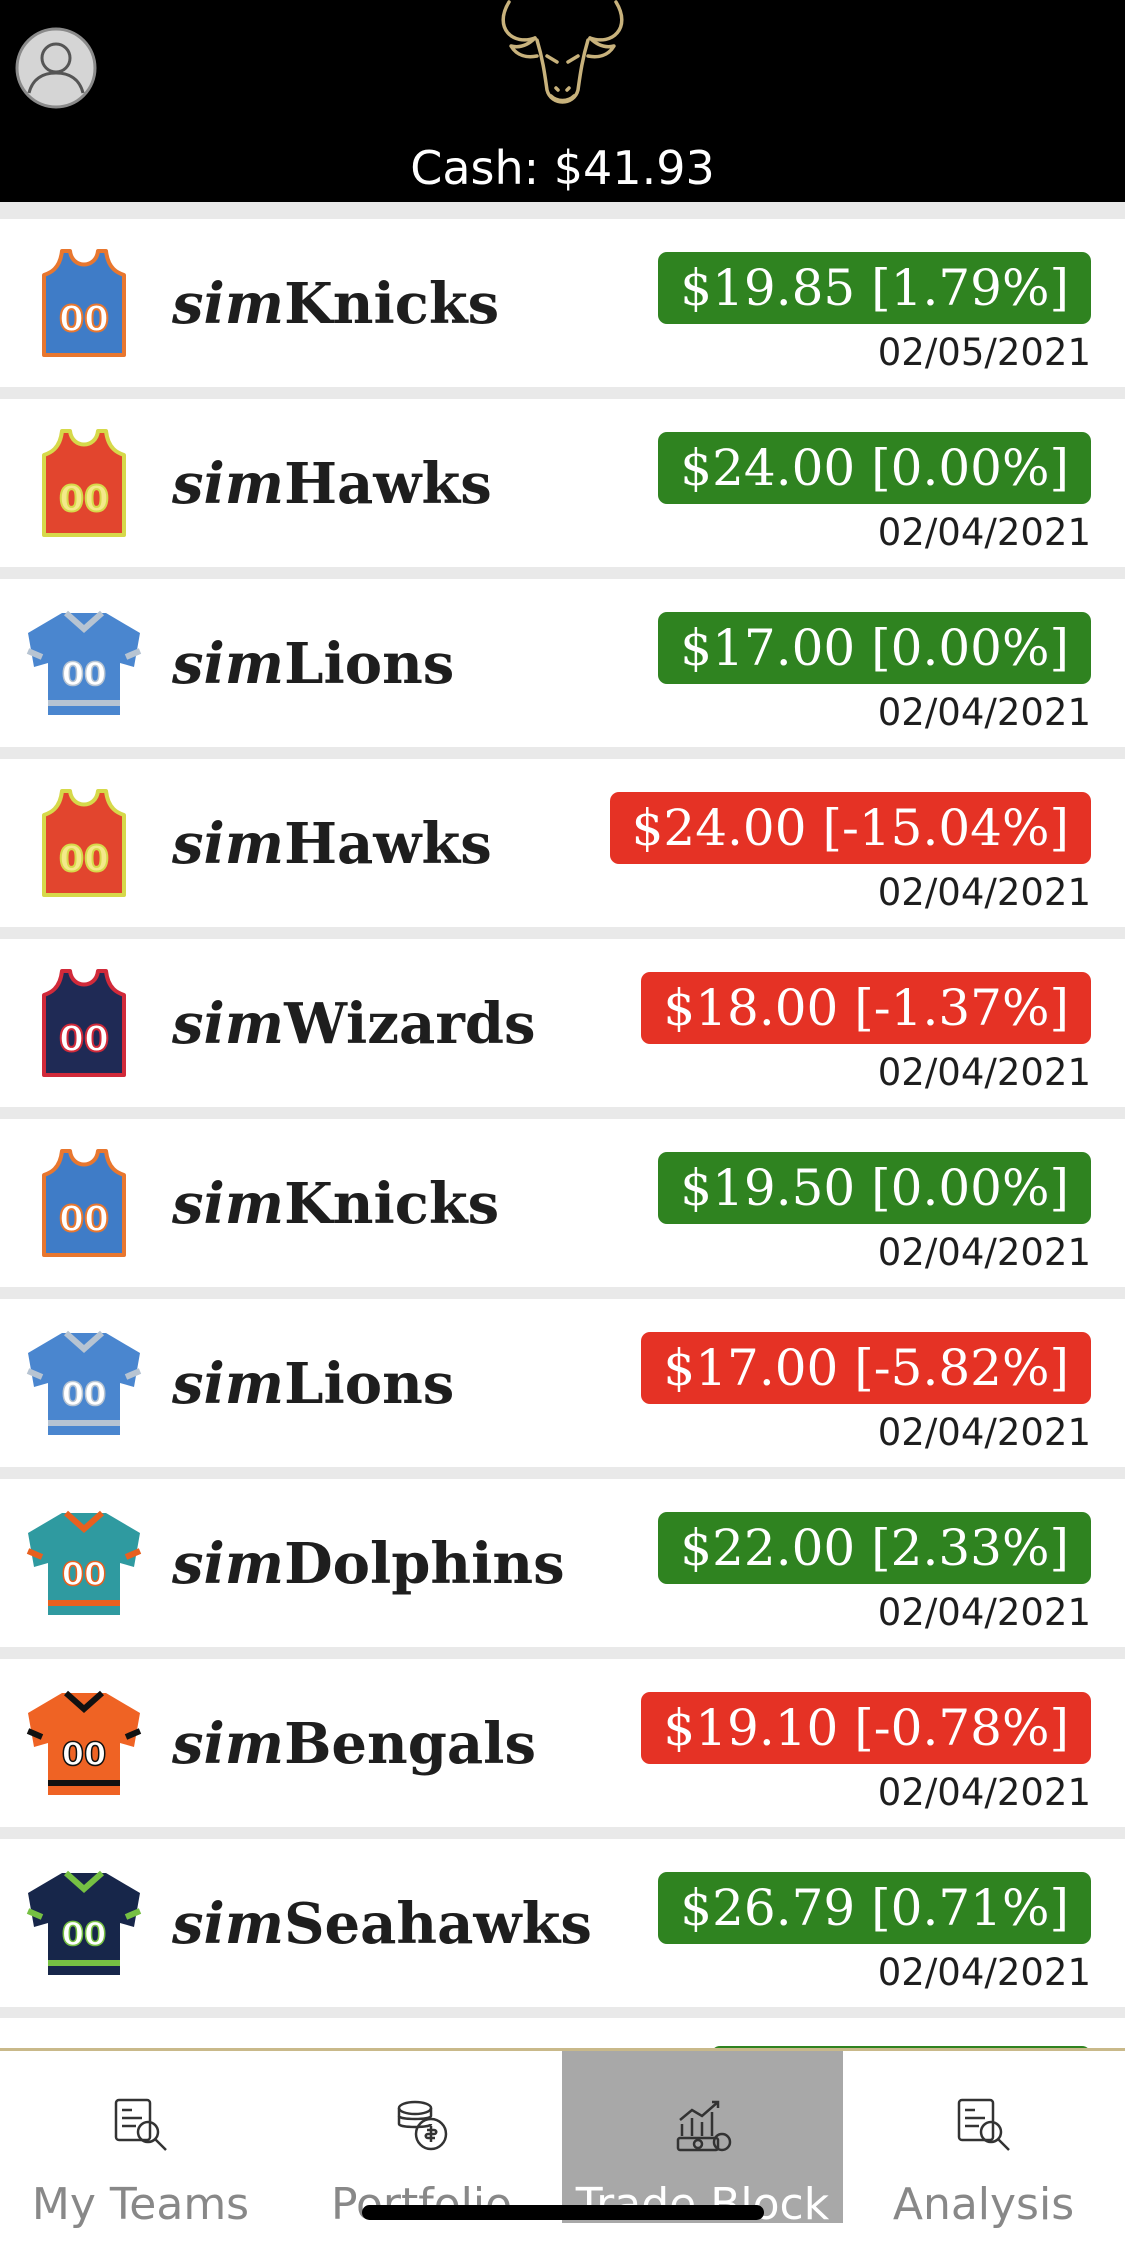 This screenshot has height=2245, width=1125. I want to click on trade-row: 00 simSeahawks $26.79 [0.71%] 02/04/2021, so click(562, 1923).